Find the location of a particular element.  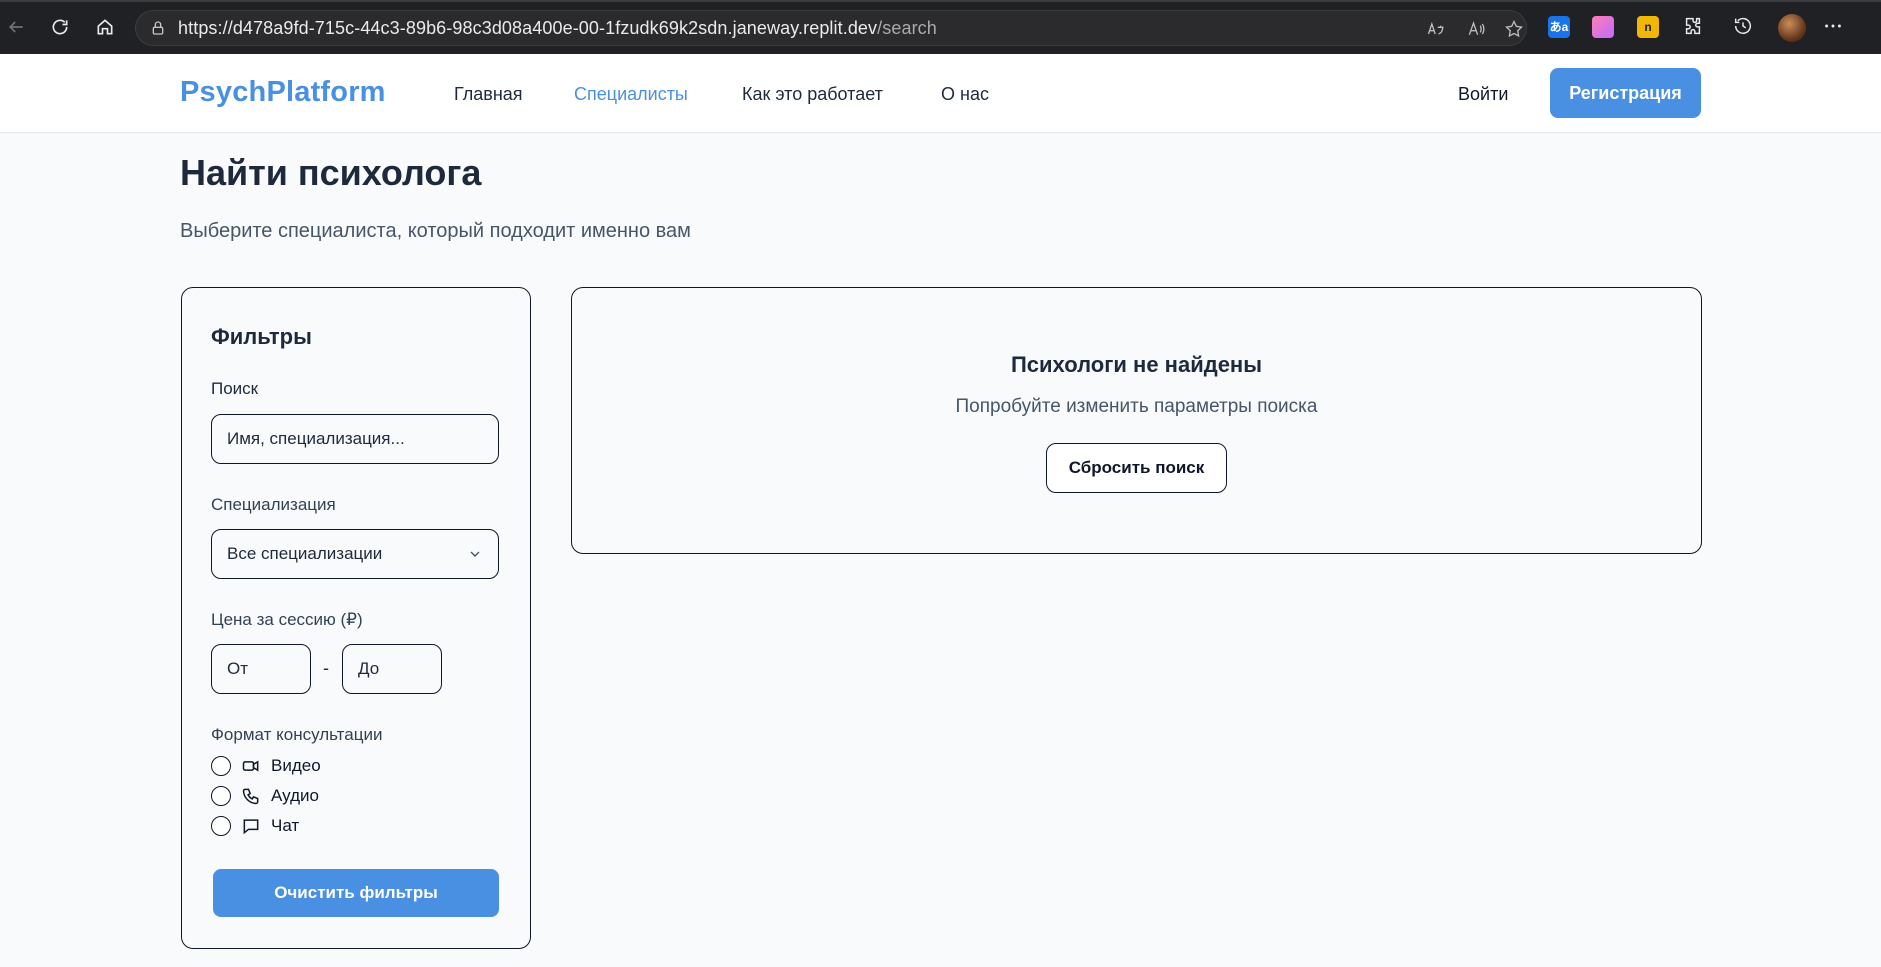

lock-icon is located at coordinates (158, 28).